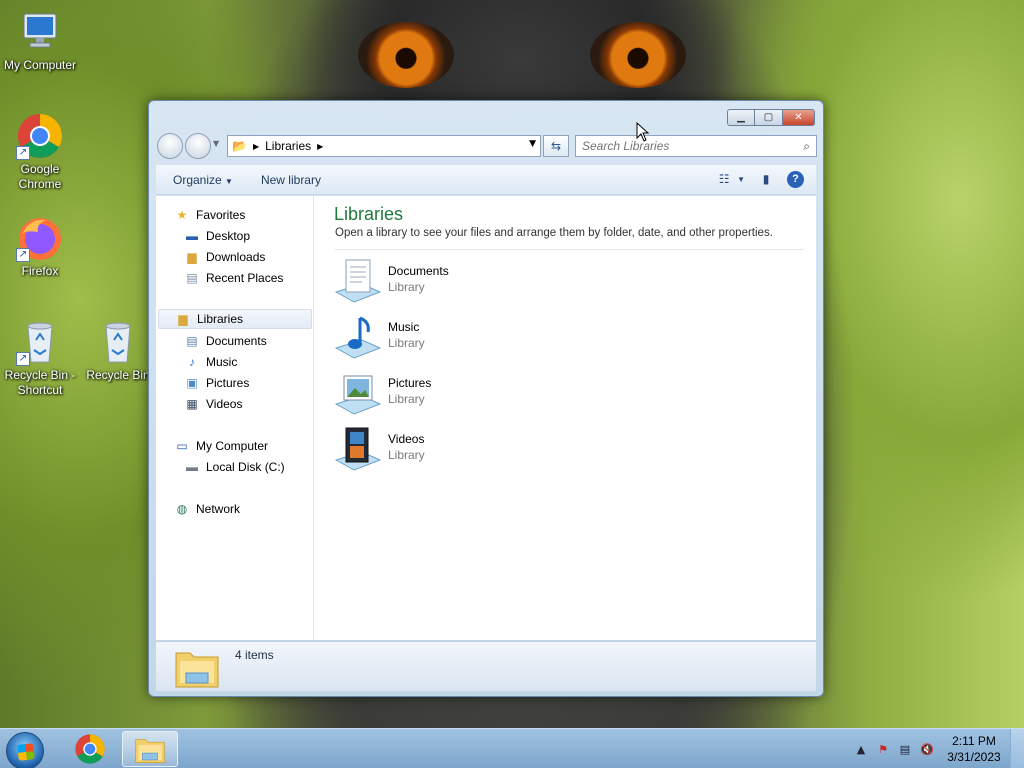 This screenshot has width=1024, height=768. What do you see at coordinates (512, 748) in the screenshot?
I see `taskbar: ▲ ⚑ ▤ 🔇 2:11 PM 3/31/2023` at bounding box center [512, 748].